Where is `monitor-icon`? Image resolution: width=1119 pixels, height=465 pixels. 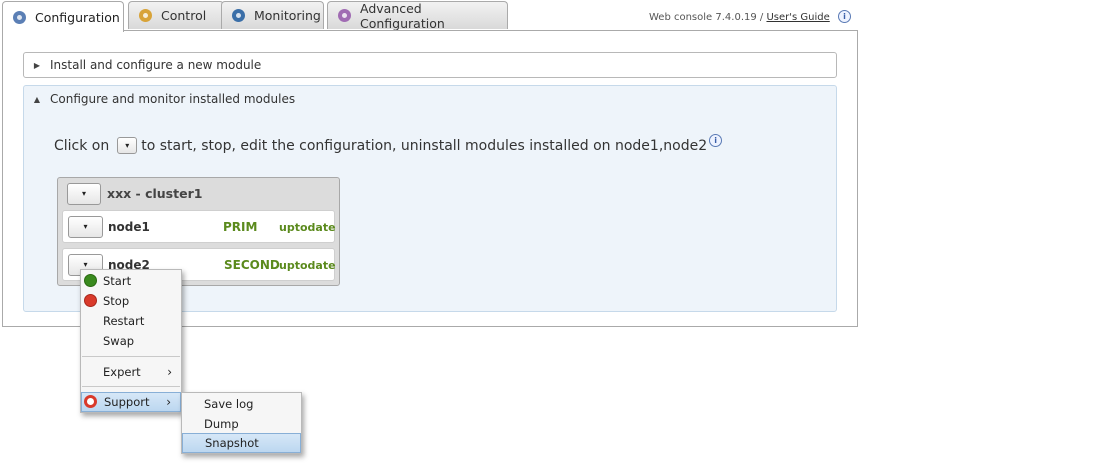 monitor-icon is located at coordinates (238, 15).